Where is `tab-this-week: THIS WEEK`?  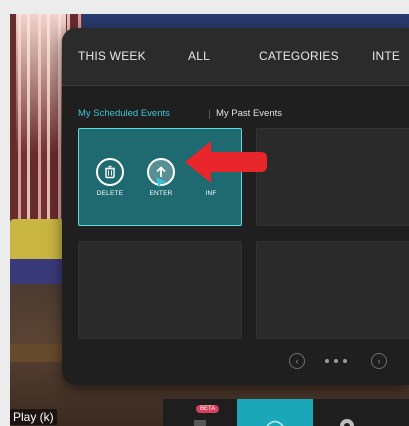 tab-this-week: THIS WEEK is located at coordinates (112, 56).